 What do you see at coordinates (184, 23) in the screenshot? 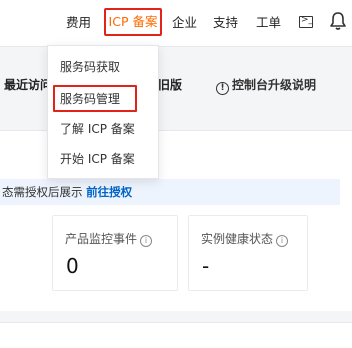
I see `nav-item-enterprise: 企业` at bounding box center [184, 23].